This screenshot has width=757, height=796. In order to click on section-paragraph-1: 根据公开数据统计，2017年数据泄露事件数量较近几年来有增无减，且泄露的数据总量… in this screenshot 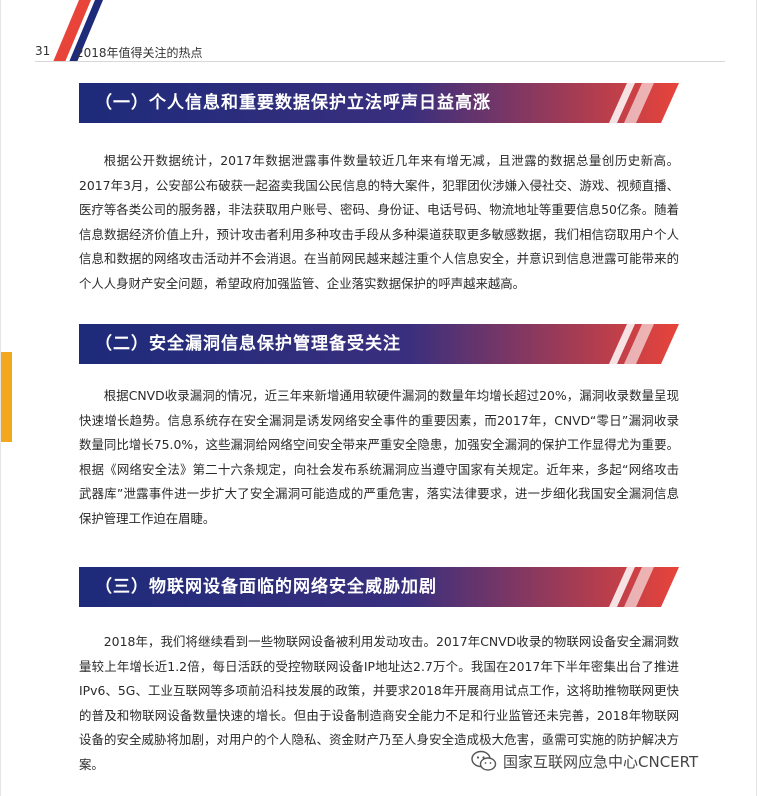, I will do `click(379, 222)`.